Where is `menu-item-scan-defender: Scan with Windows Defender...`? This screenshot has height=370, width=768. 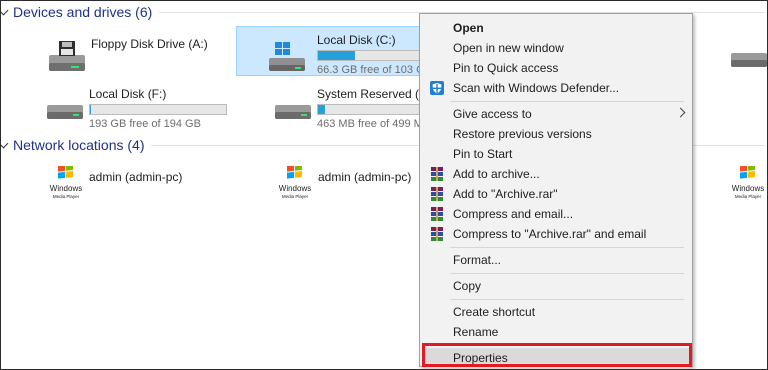 menu-item-scan-defender: Scan with Windows Defender... is located at coordinates (556, 88).